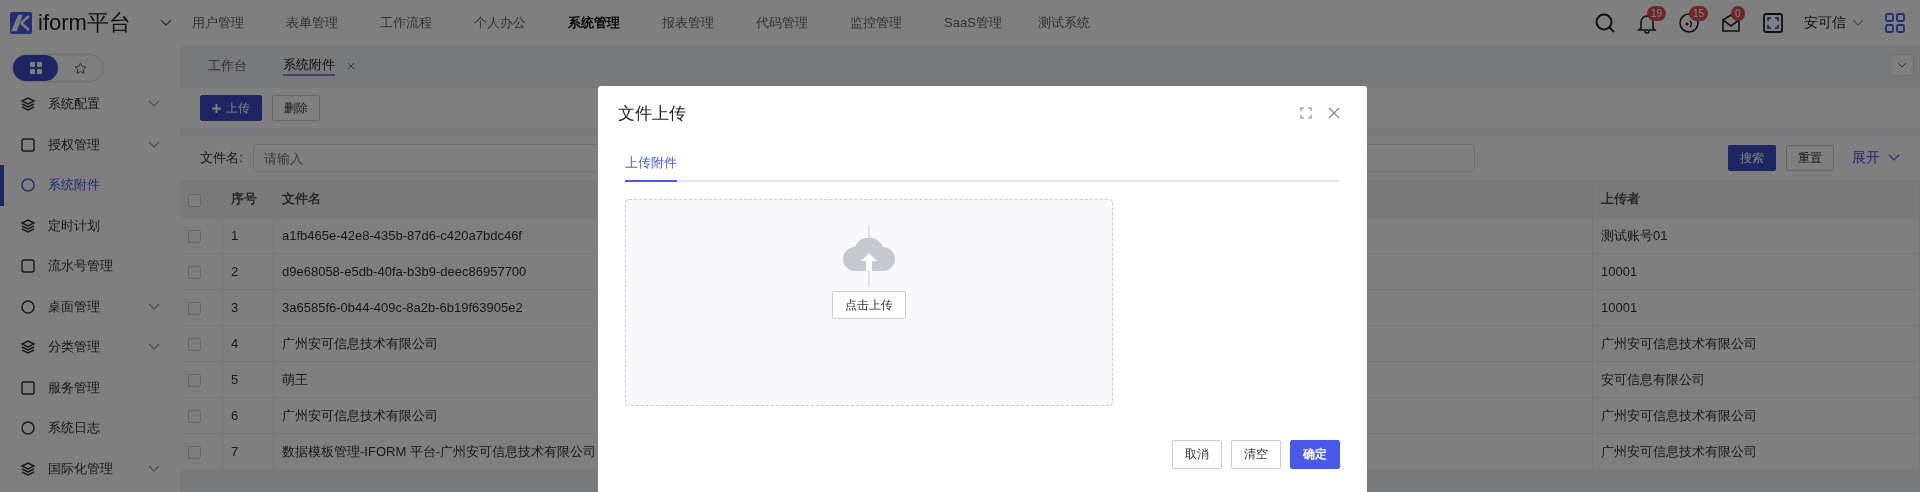 This screenshot has height=492, width=1920. I want to click on logo-icon, so click(21, 23).